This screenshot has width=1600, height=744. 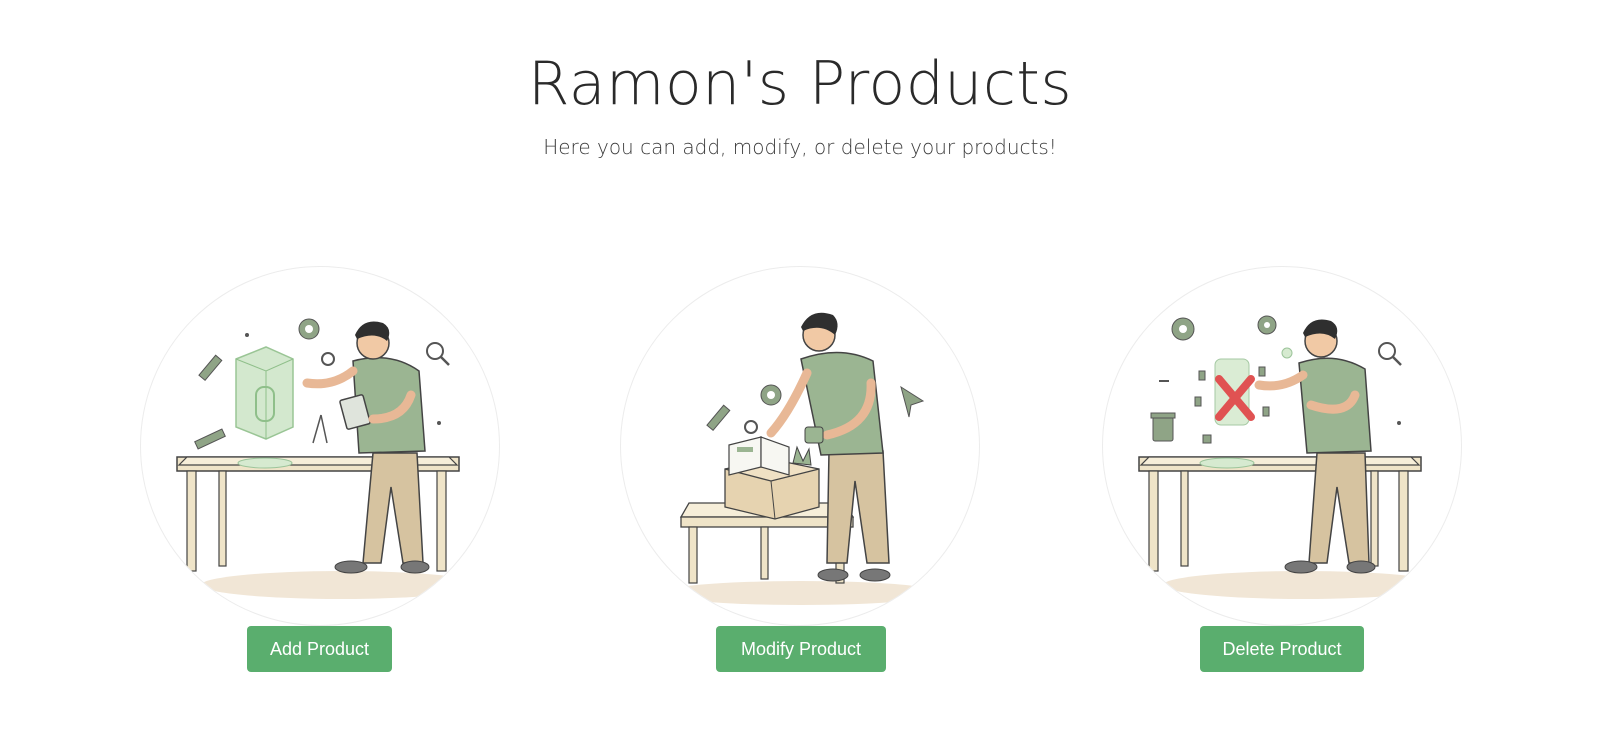 I want to click on add-product-illustration, so click(x=320, y=446).